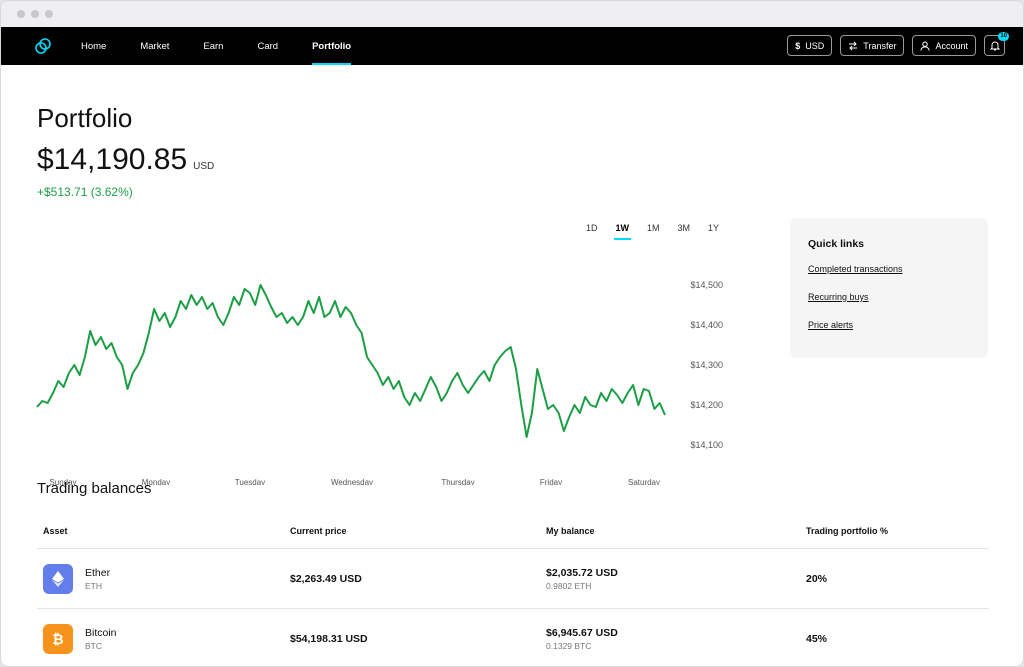  Describe the element at coordinates (592, 230) in the screenshot. I see `range-1d: 1D` at that location.